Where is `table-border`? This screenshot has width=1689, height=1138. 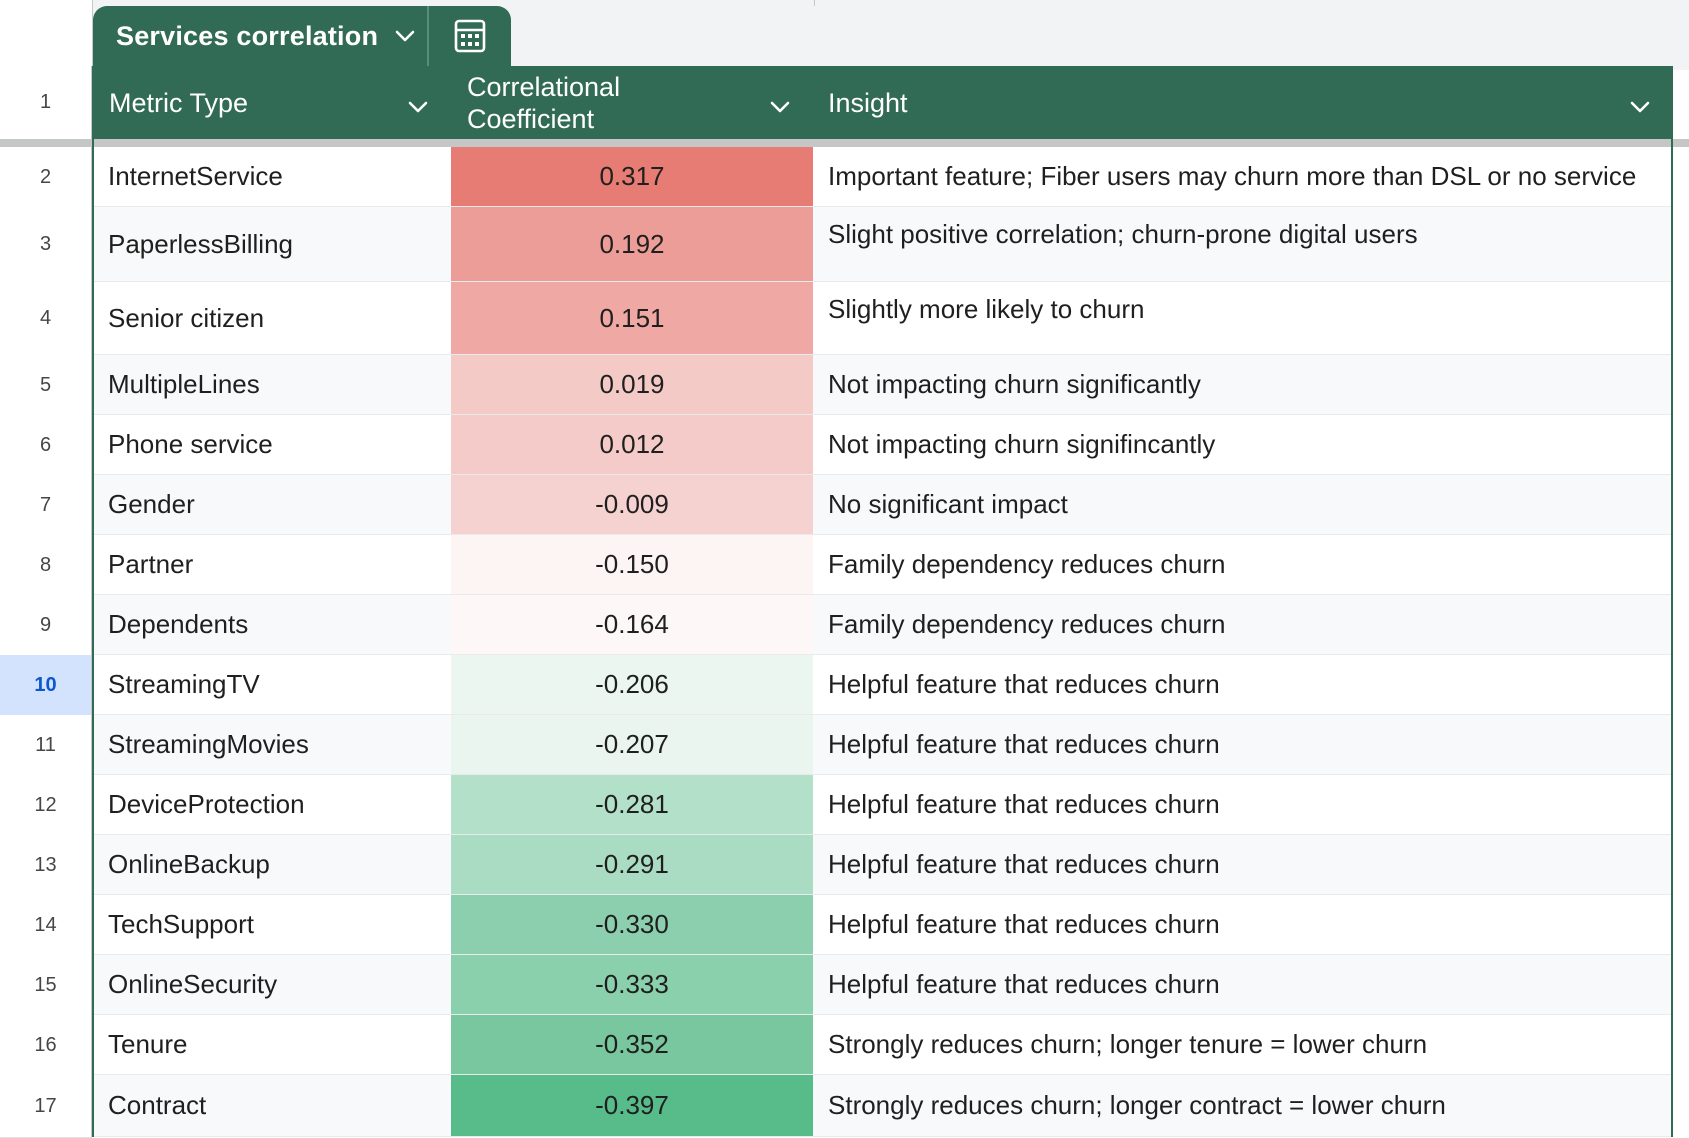
table-border is located at coordinates (1672, 601).